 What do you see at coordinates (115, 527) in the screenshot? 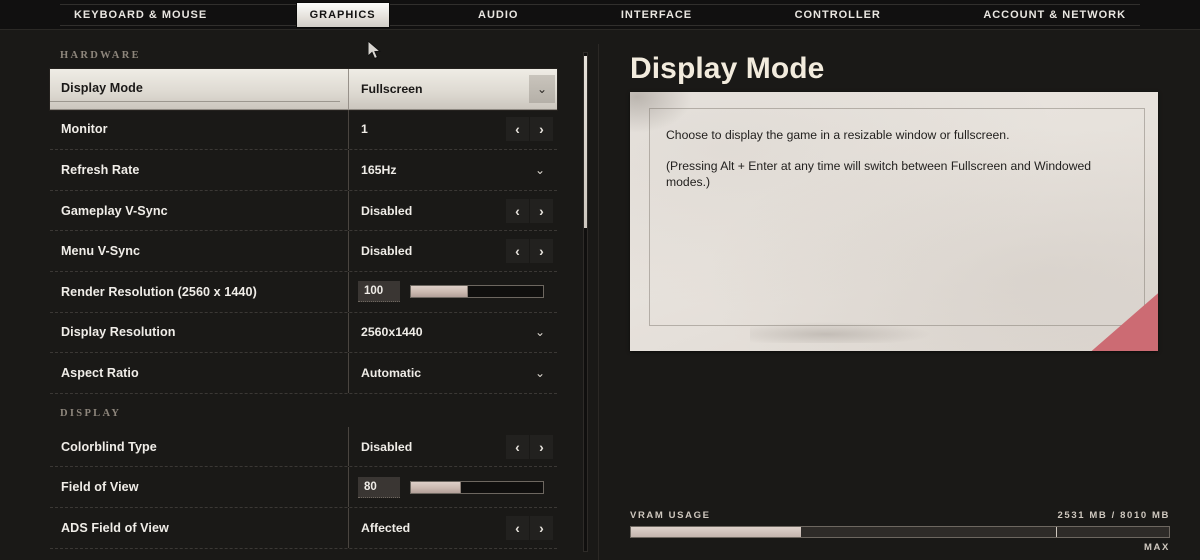
I see `setting-label-ads-field-of-view: ADS Field of View` at bounding box center [115, 527].